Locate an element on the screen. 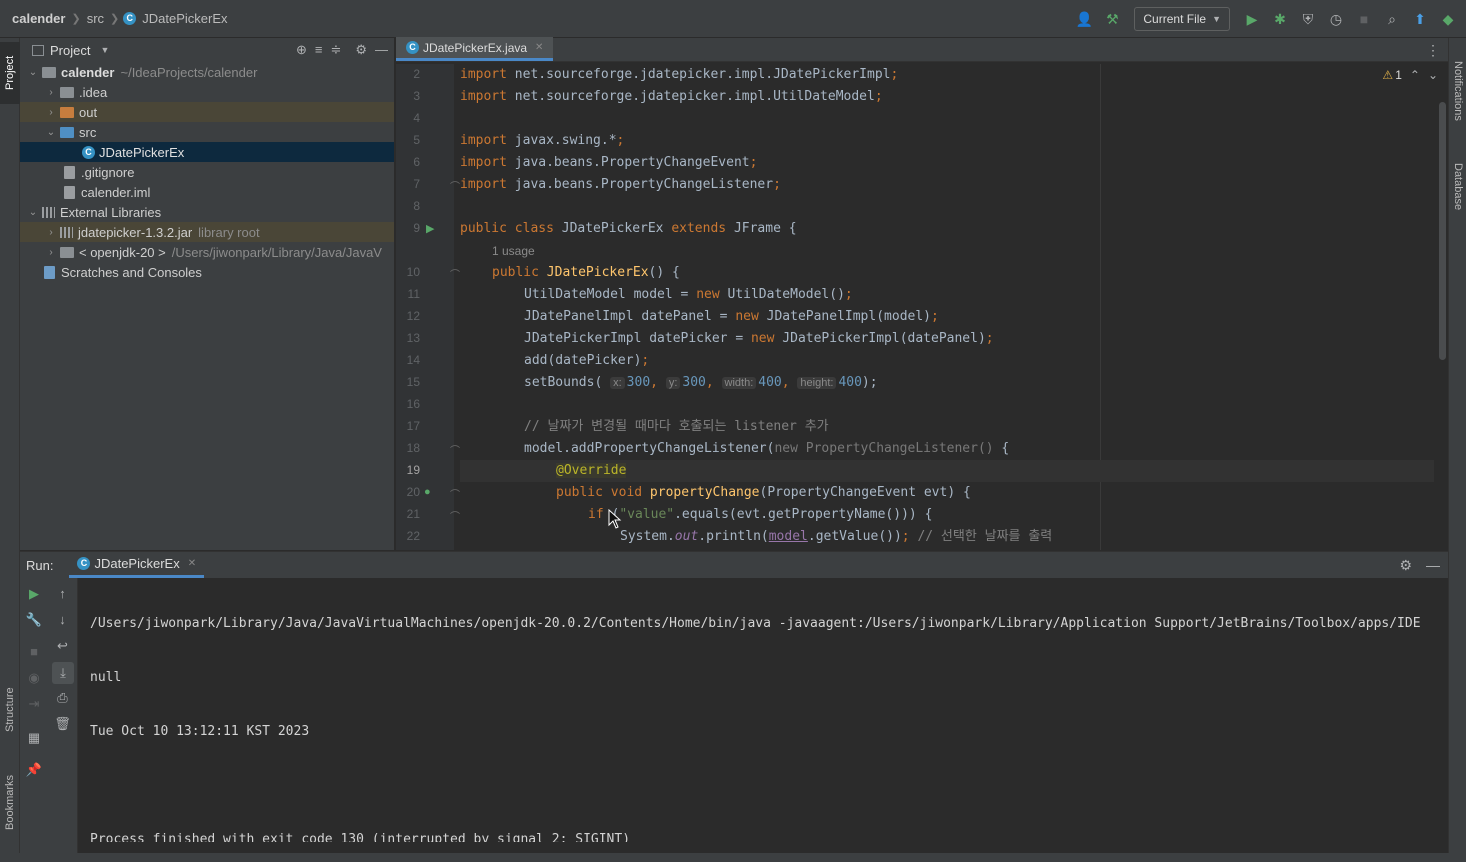 This screenshot has width=1466, height=862. debug-icon: ✱ is located at coordinates (1280, 19).